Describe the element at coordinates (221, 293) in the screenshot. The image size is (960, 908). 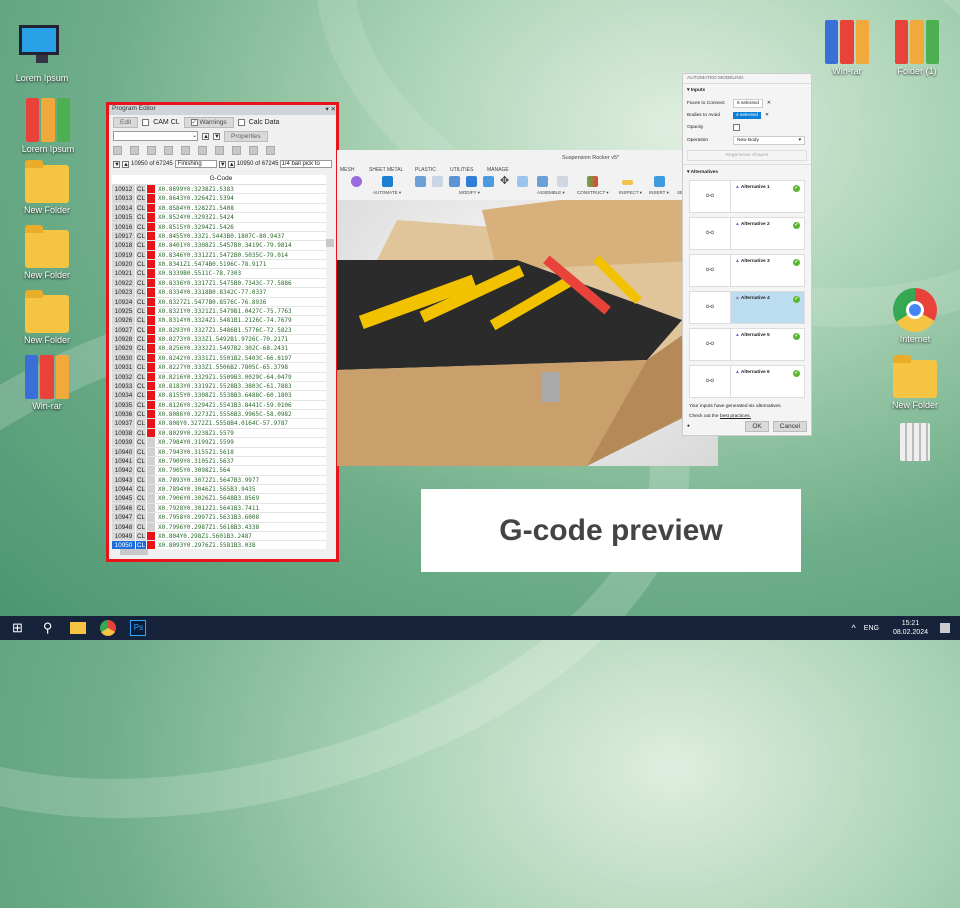
I see `gcode-row: 10923 CL X0.8334Y0.3318B0.8342C-77.0337` at that location.